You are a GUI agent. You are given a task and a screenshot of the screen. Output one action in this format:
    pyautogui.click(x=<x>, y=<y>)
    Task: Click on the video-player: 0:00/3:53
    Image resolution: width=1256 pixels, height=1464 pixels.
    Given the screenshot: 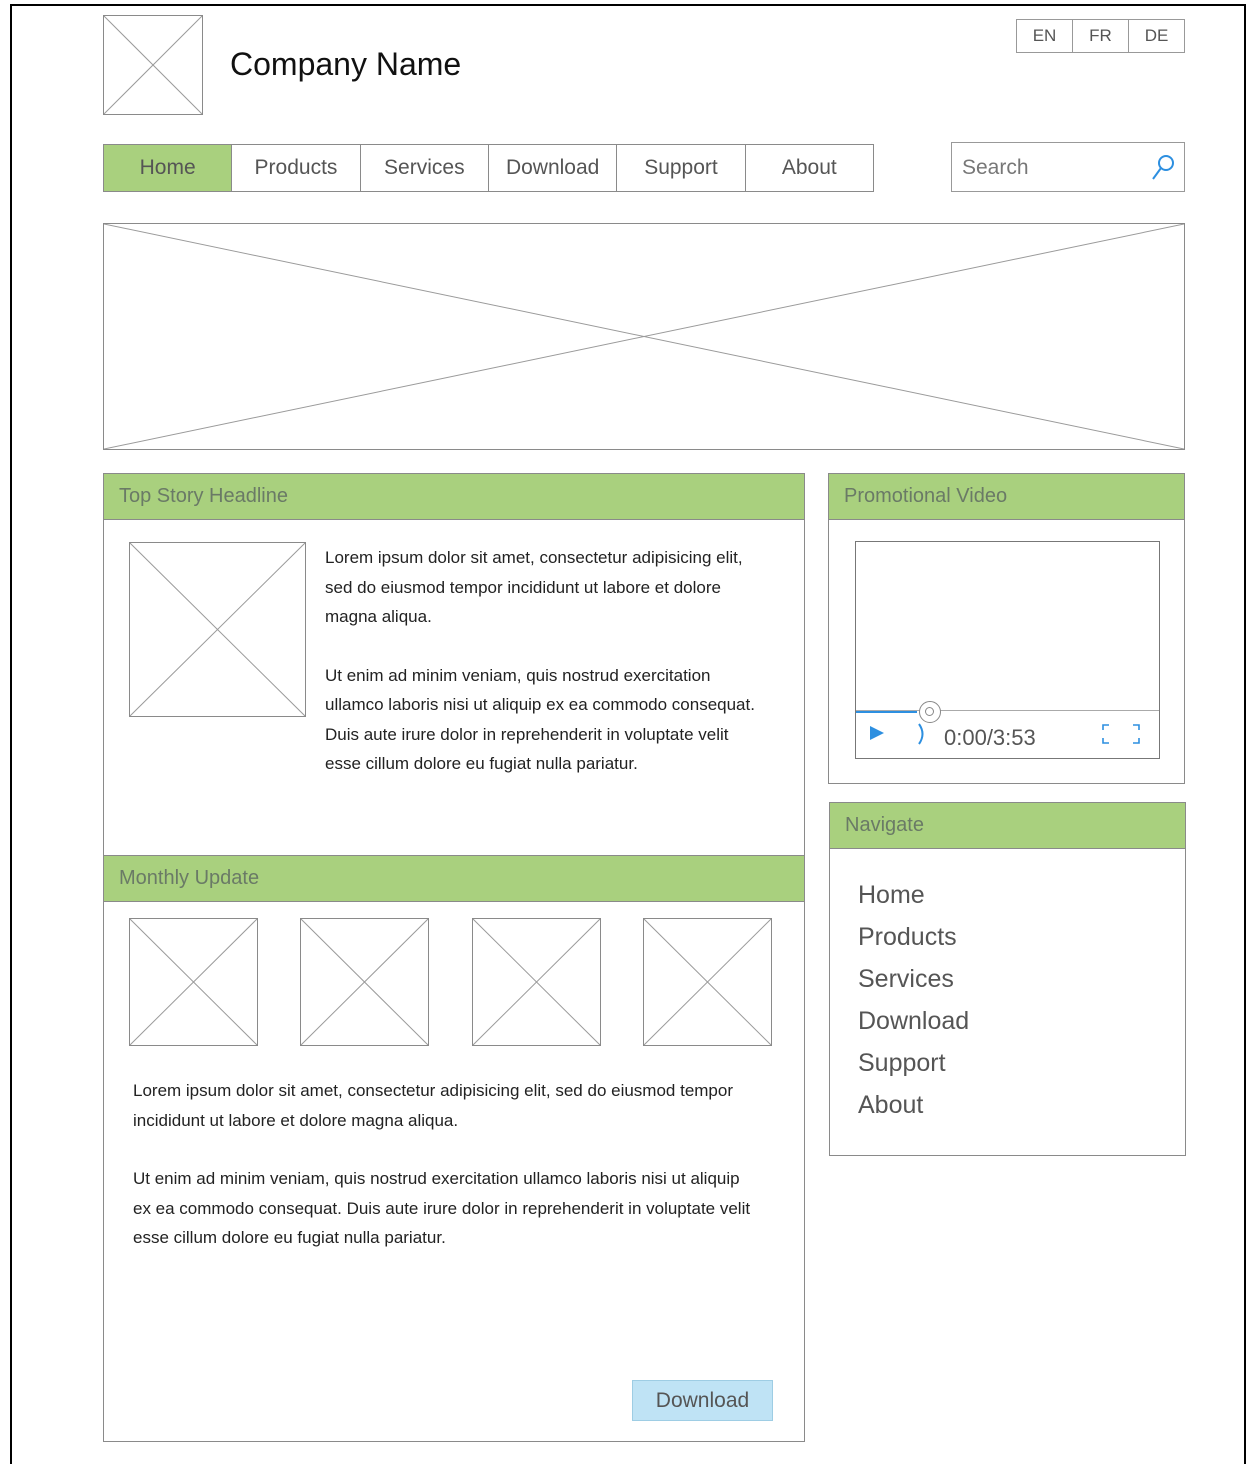 What is the action you would take?
    pyautogui.click(x=1007, y=650)
    